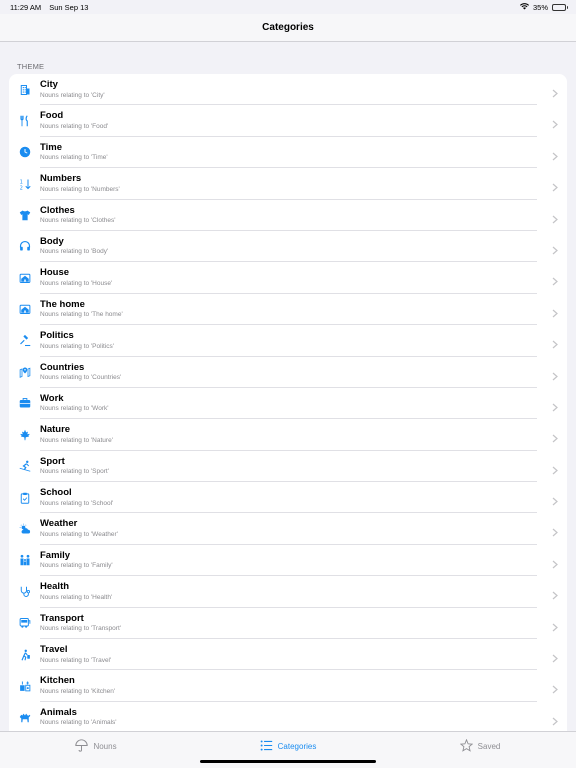  What do you see at coordinates (288, 90) in the screenshot?
I see `category-row-city: City Nouns relating to 'City'` at bounding box center [288, 90].